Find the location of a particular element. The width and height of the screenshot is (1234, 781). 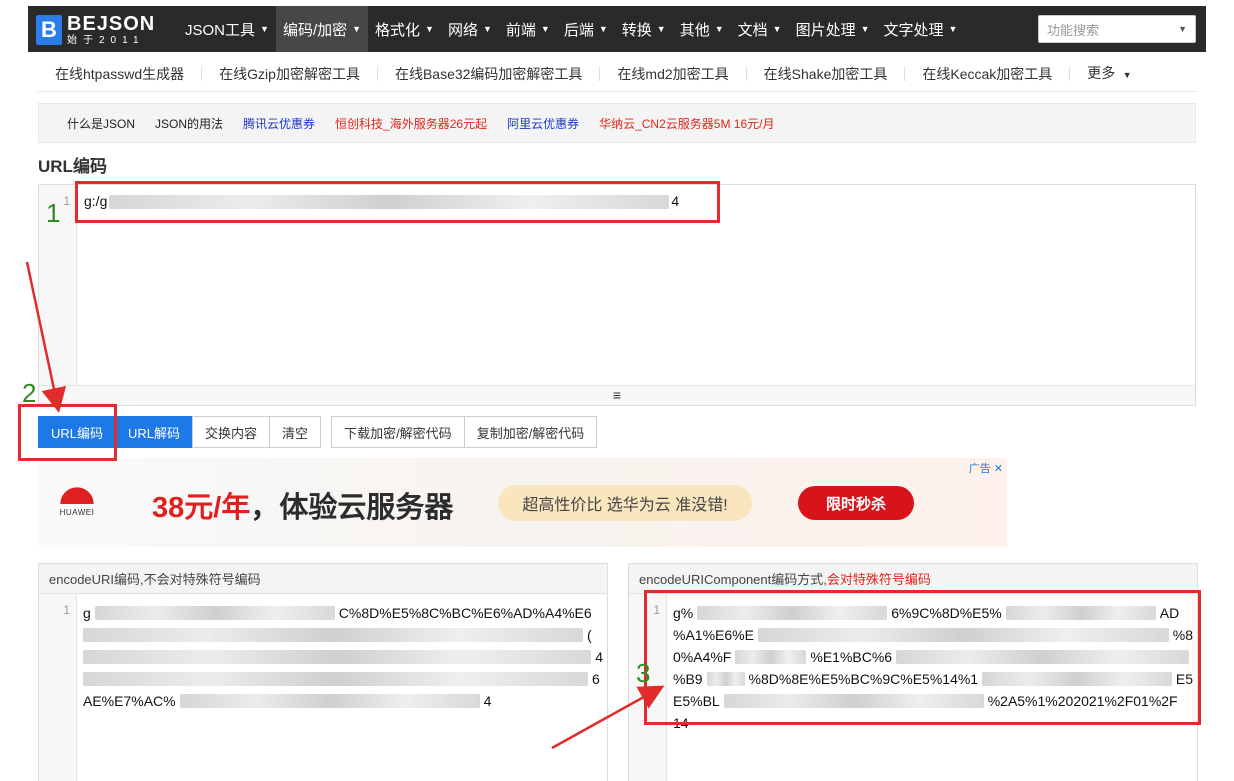

arrow-to-encode-button is located at coordinates (46, 337).